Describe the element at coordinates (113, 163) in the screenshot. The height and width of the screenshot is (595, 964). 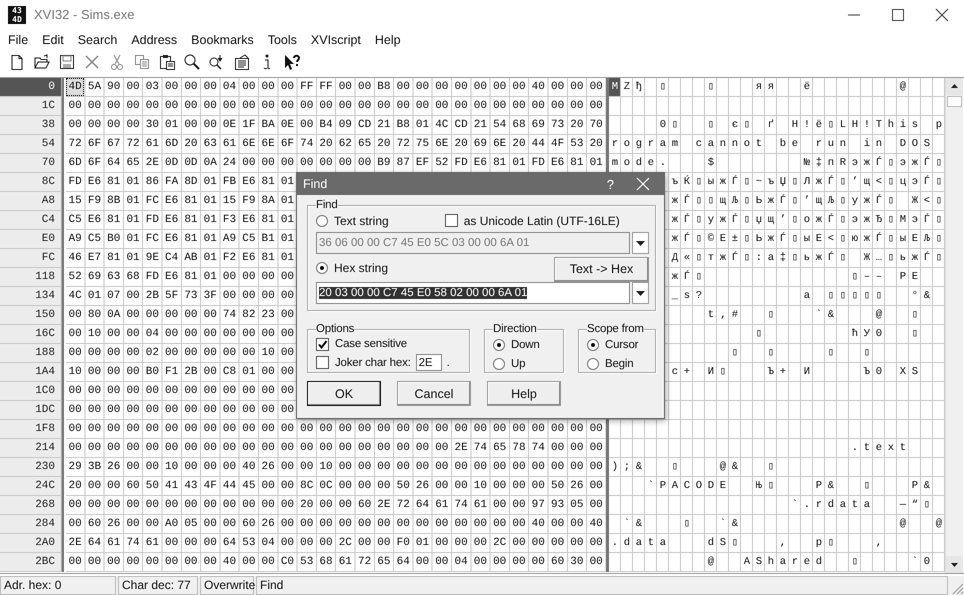
I see `hex-cell: 64` at that location.